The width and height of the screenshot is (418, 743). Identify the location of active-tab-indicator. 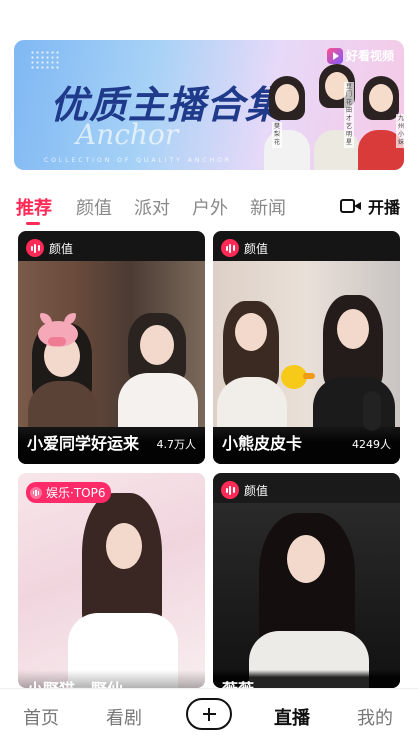
(33, 223).